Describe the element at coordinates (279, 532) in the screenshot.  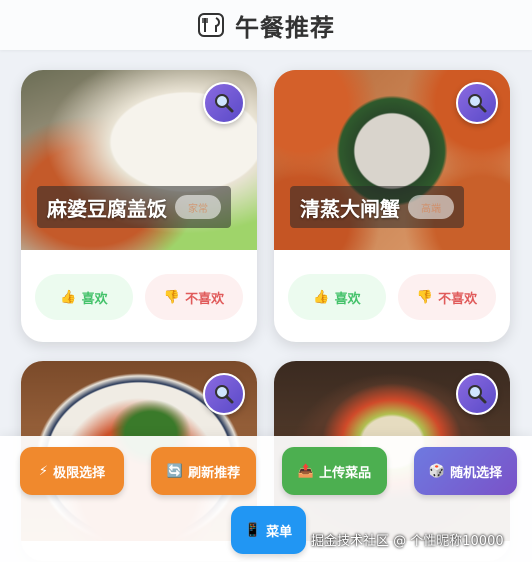
I see `menu-label: 菜单` at that location.